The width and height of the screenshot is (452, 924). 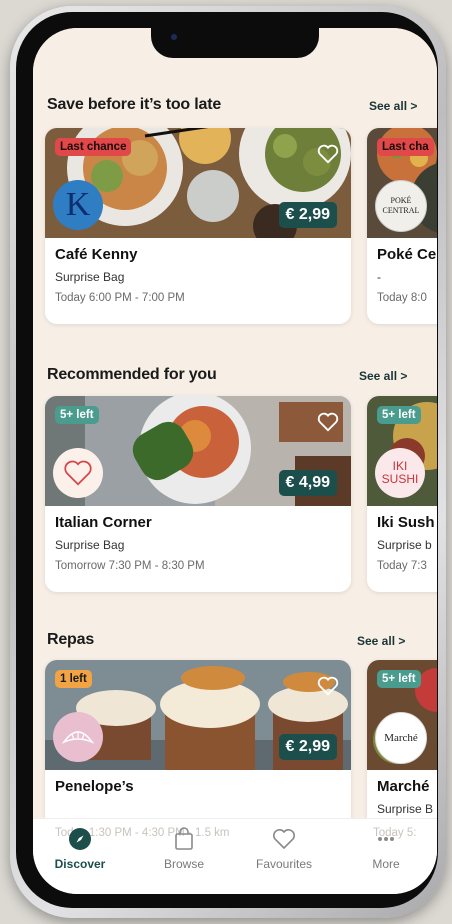 What do you see at coordinates (405, 809) in the screenshot?
I see `bag-type: Surprise B` at bounding box center [405, 809].